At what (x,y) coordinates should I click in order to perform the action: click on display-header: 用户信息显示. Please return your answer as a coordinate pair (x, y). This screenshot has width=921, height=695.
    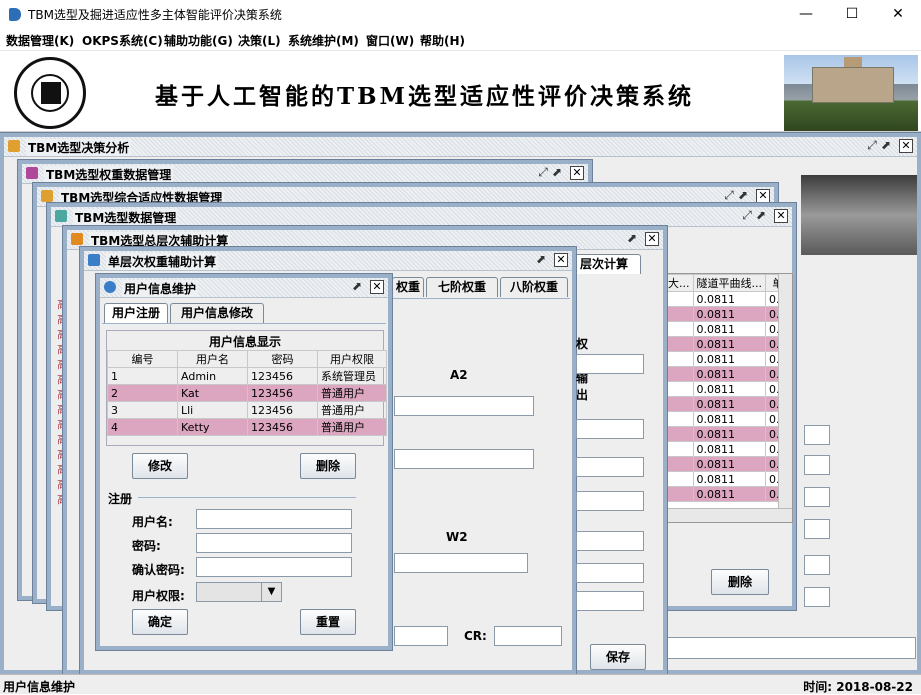
    Looking at the image, I should click on (244, 342).